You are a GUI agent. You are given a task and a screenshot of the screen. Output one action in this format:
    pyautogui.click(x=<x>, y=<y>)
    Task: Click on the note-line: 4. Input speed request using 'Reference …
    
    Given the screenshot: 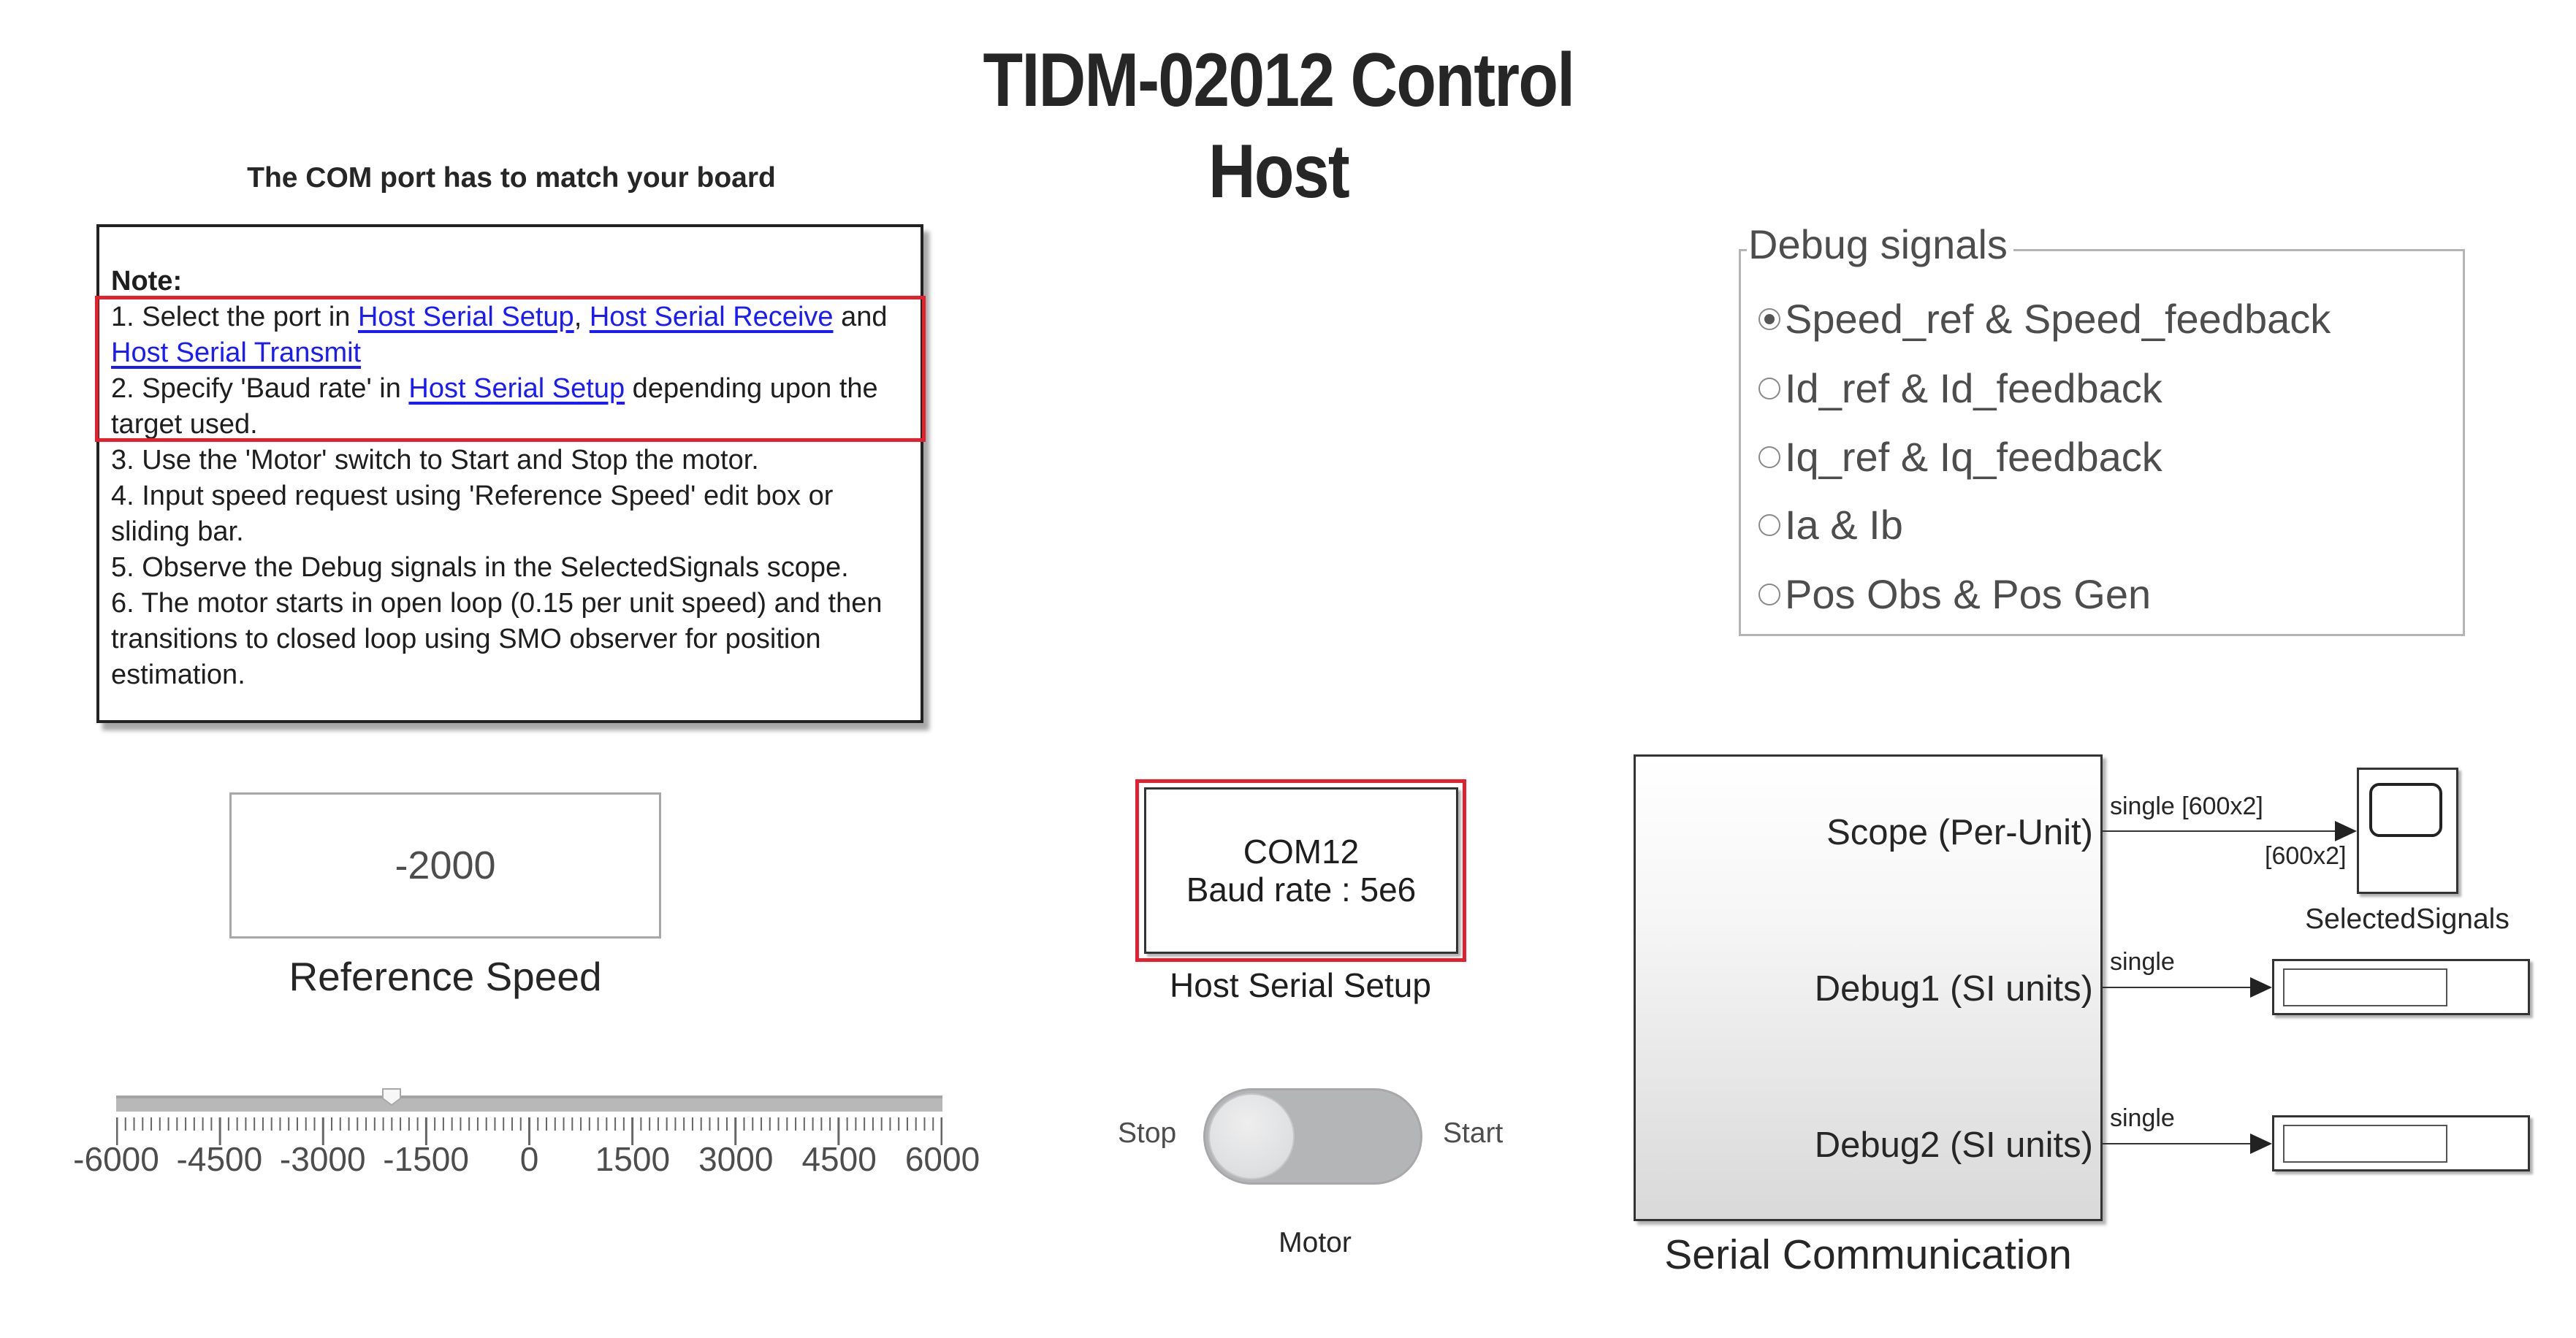 What is the action you would take?
    pyautogui.click(x=512, y=496)
    